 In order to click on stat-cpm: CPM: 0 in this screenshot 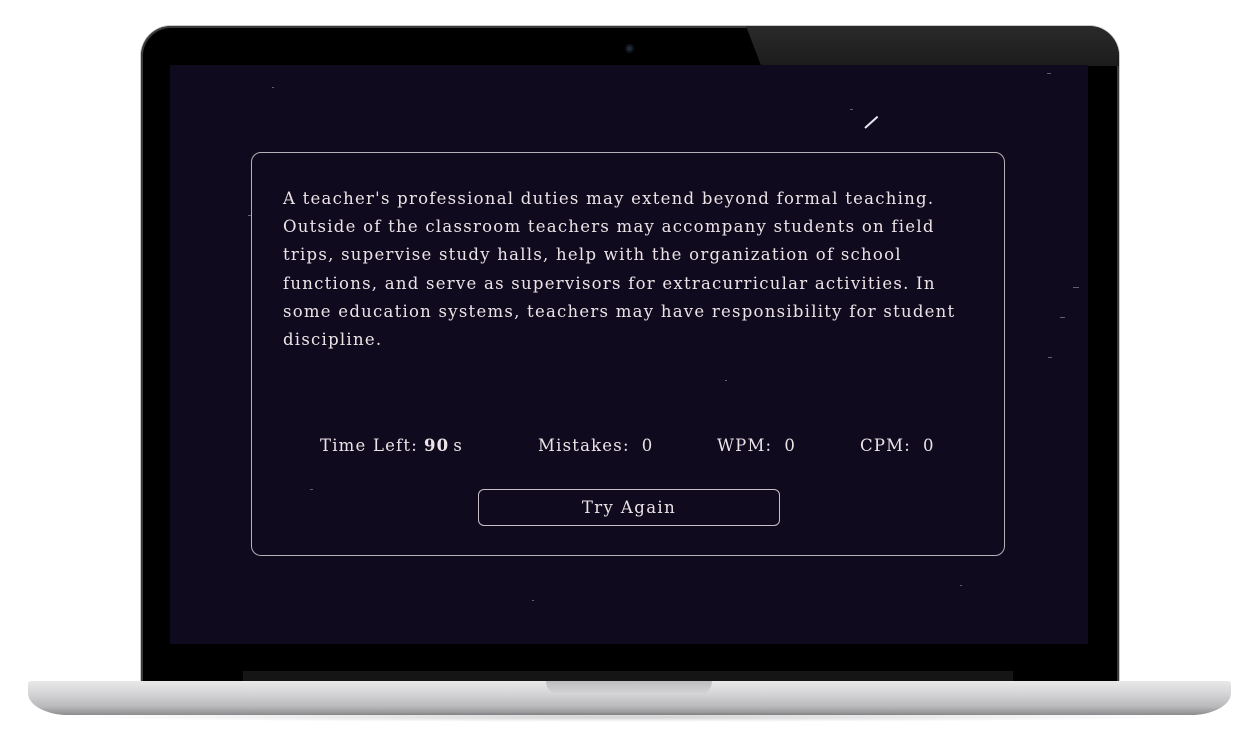, I will do `click(897, 445)`.